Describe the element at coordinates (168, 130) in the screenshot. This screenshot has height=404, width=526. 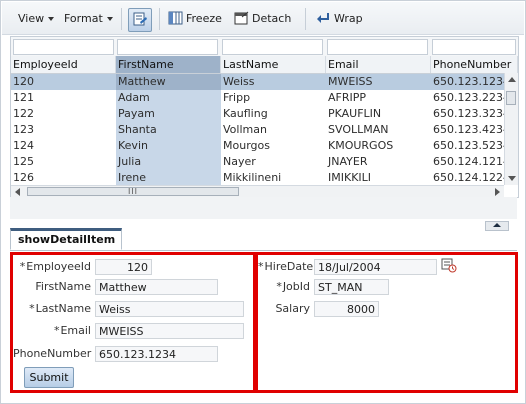
I see `cell-firstname: Shanta` at that location.